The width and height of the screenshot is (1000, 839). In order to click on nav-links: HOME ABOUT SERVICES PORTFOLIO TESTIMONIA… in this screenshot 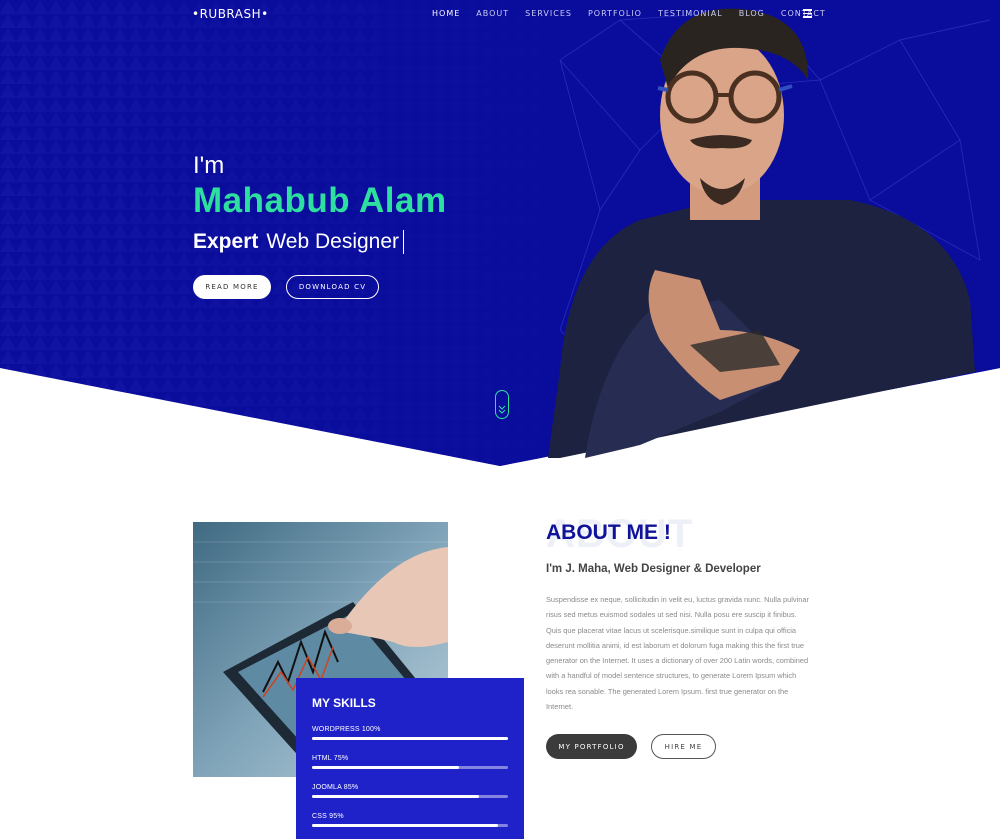, I will do `click(637, 13)`.